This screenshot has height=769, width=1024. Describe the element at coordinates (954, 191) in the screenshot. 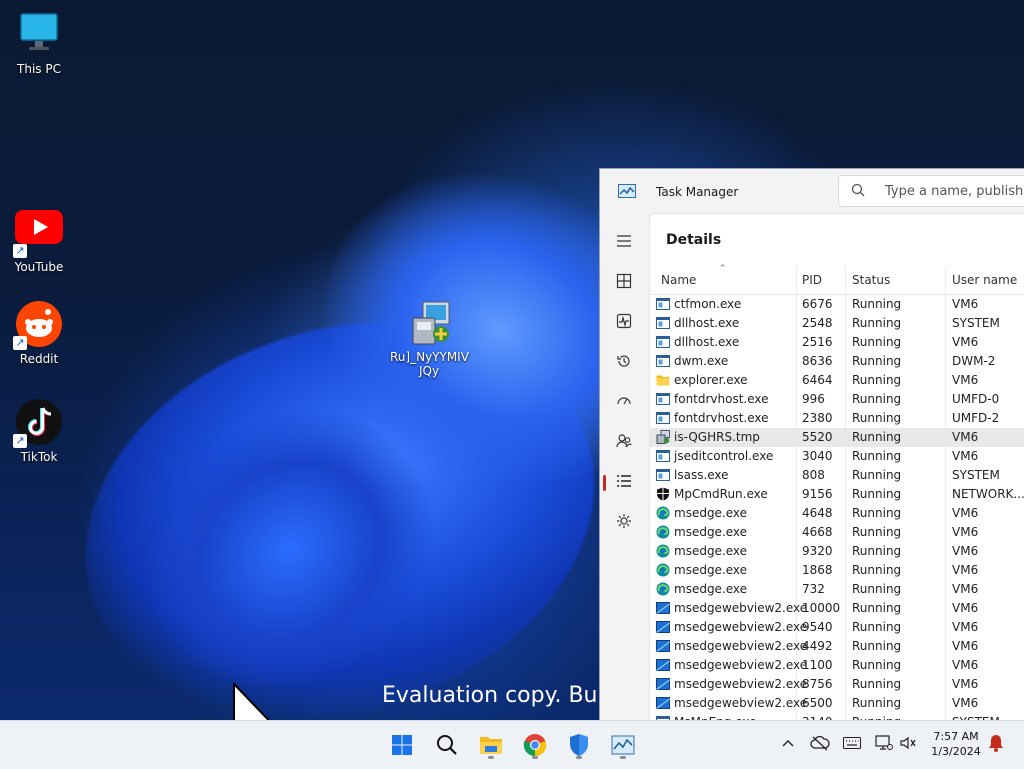

I see `search-input: Type a name, publisher` at that location.